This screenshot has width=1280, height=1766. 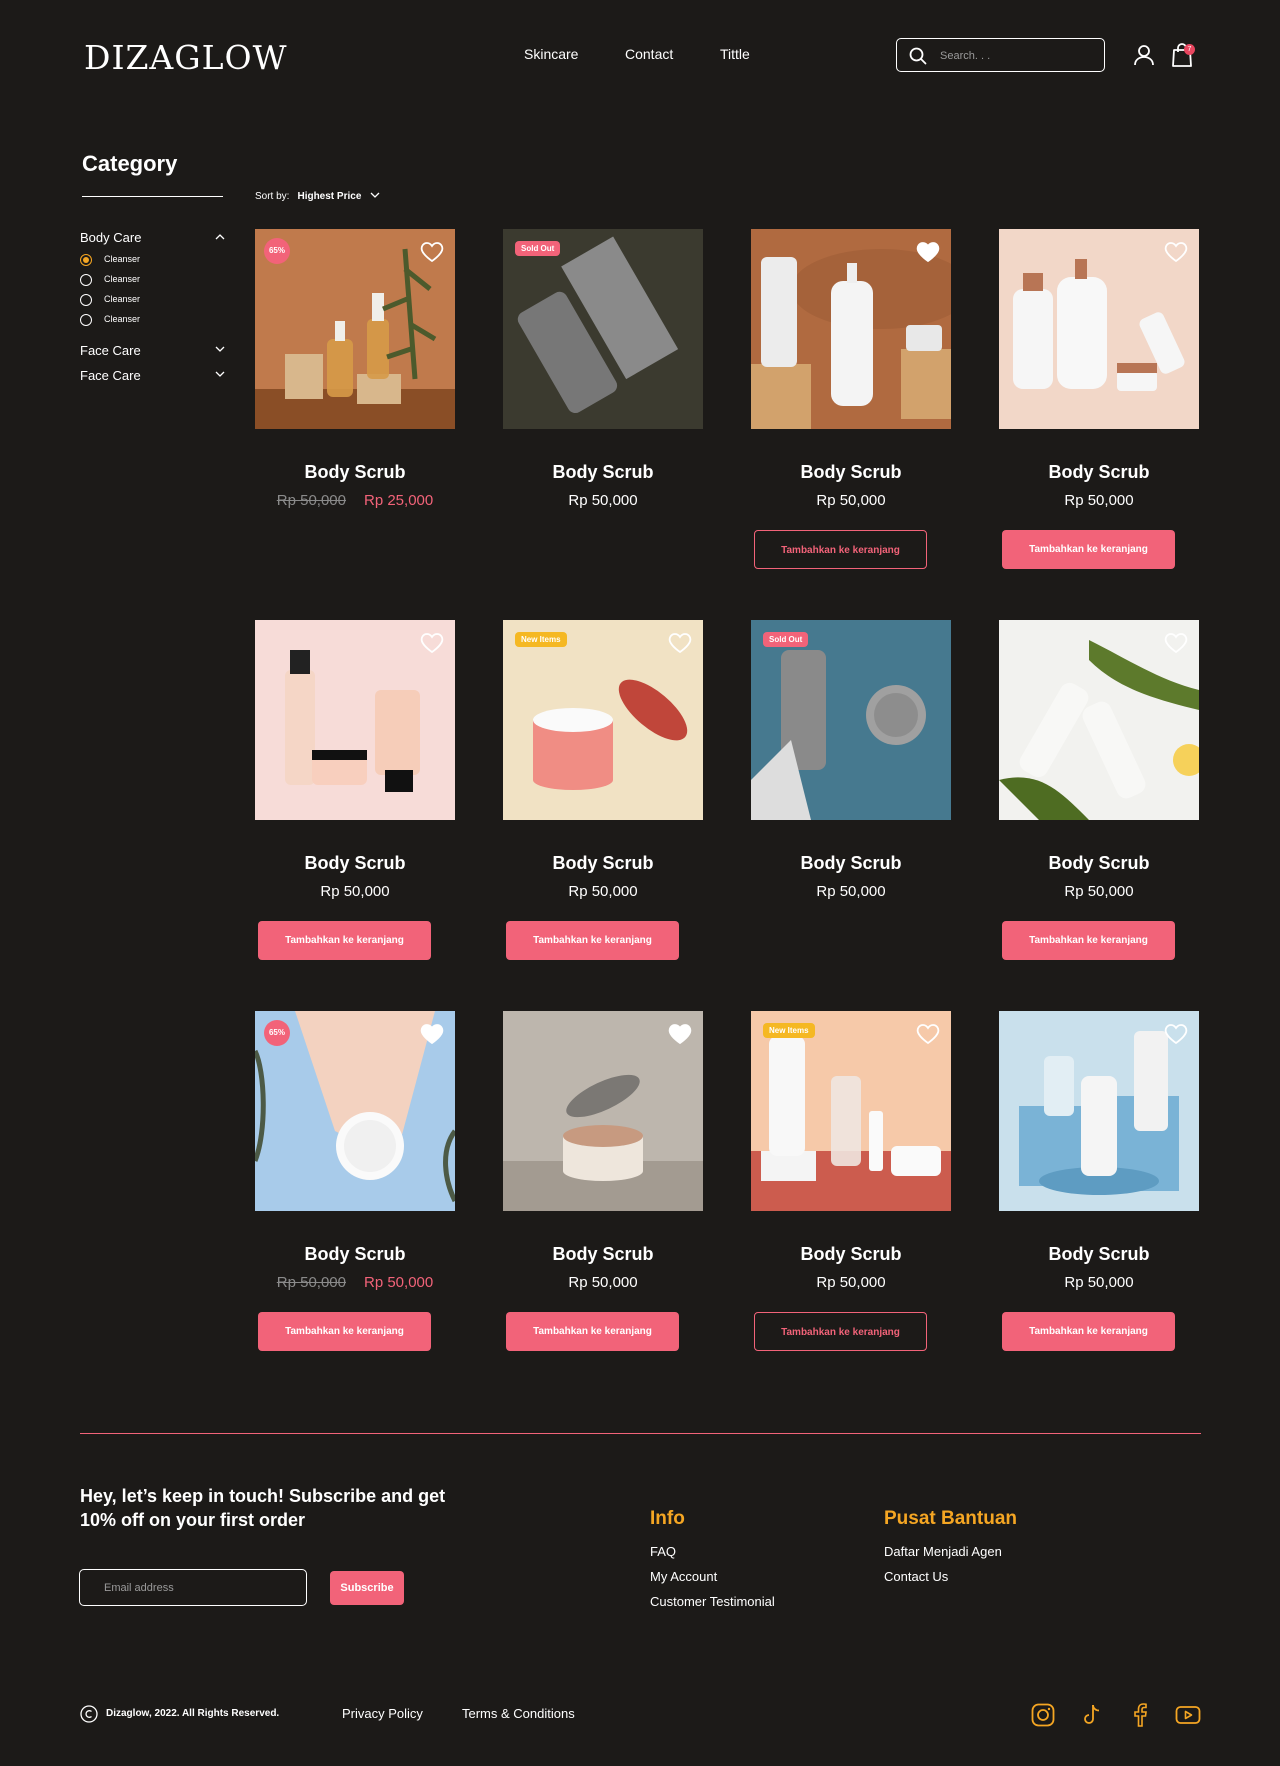 What do you see at coordinates (1189, 49) in the screenshot?
I see `cart-count-badge: 7` at bounding box center [1189, 49].